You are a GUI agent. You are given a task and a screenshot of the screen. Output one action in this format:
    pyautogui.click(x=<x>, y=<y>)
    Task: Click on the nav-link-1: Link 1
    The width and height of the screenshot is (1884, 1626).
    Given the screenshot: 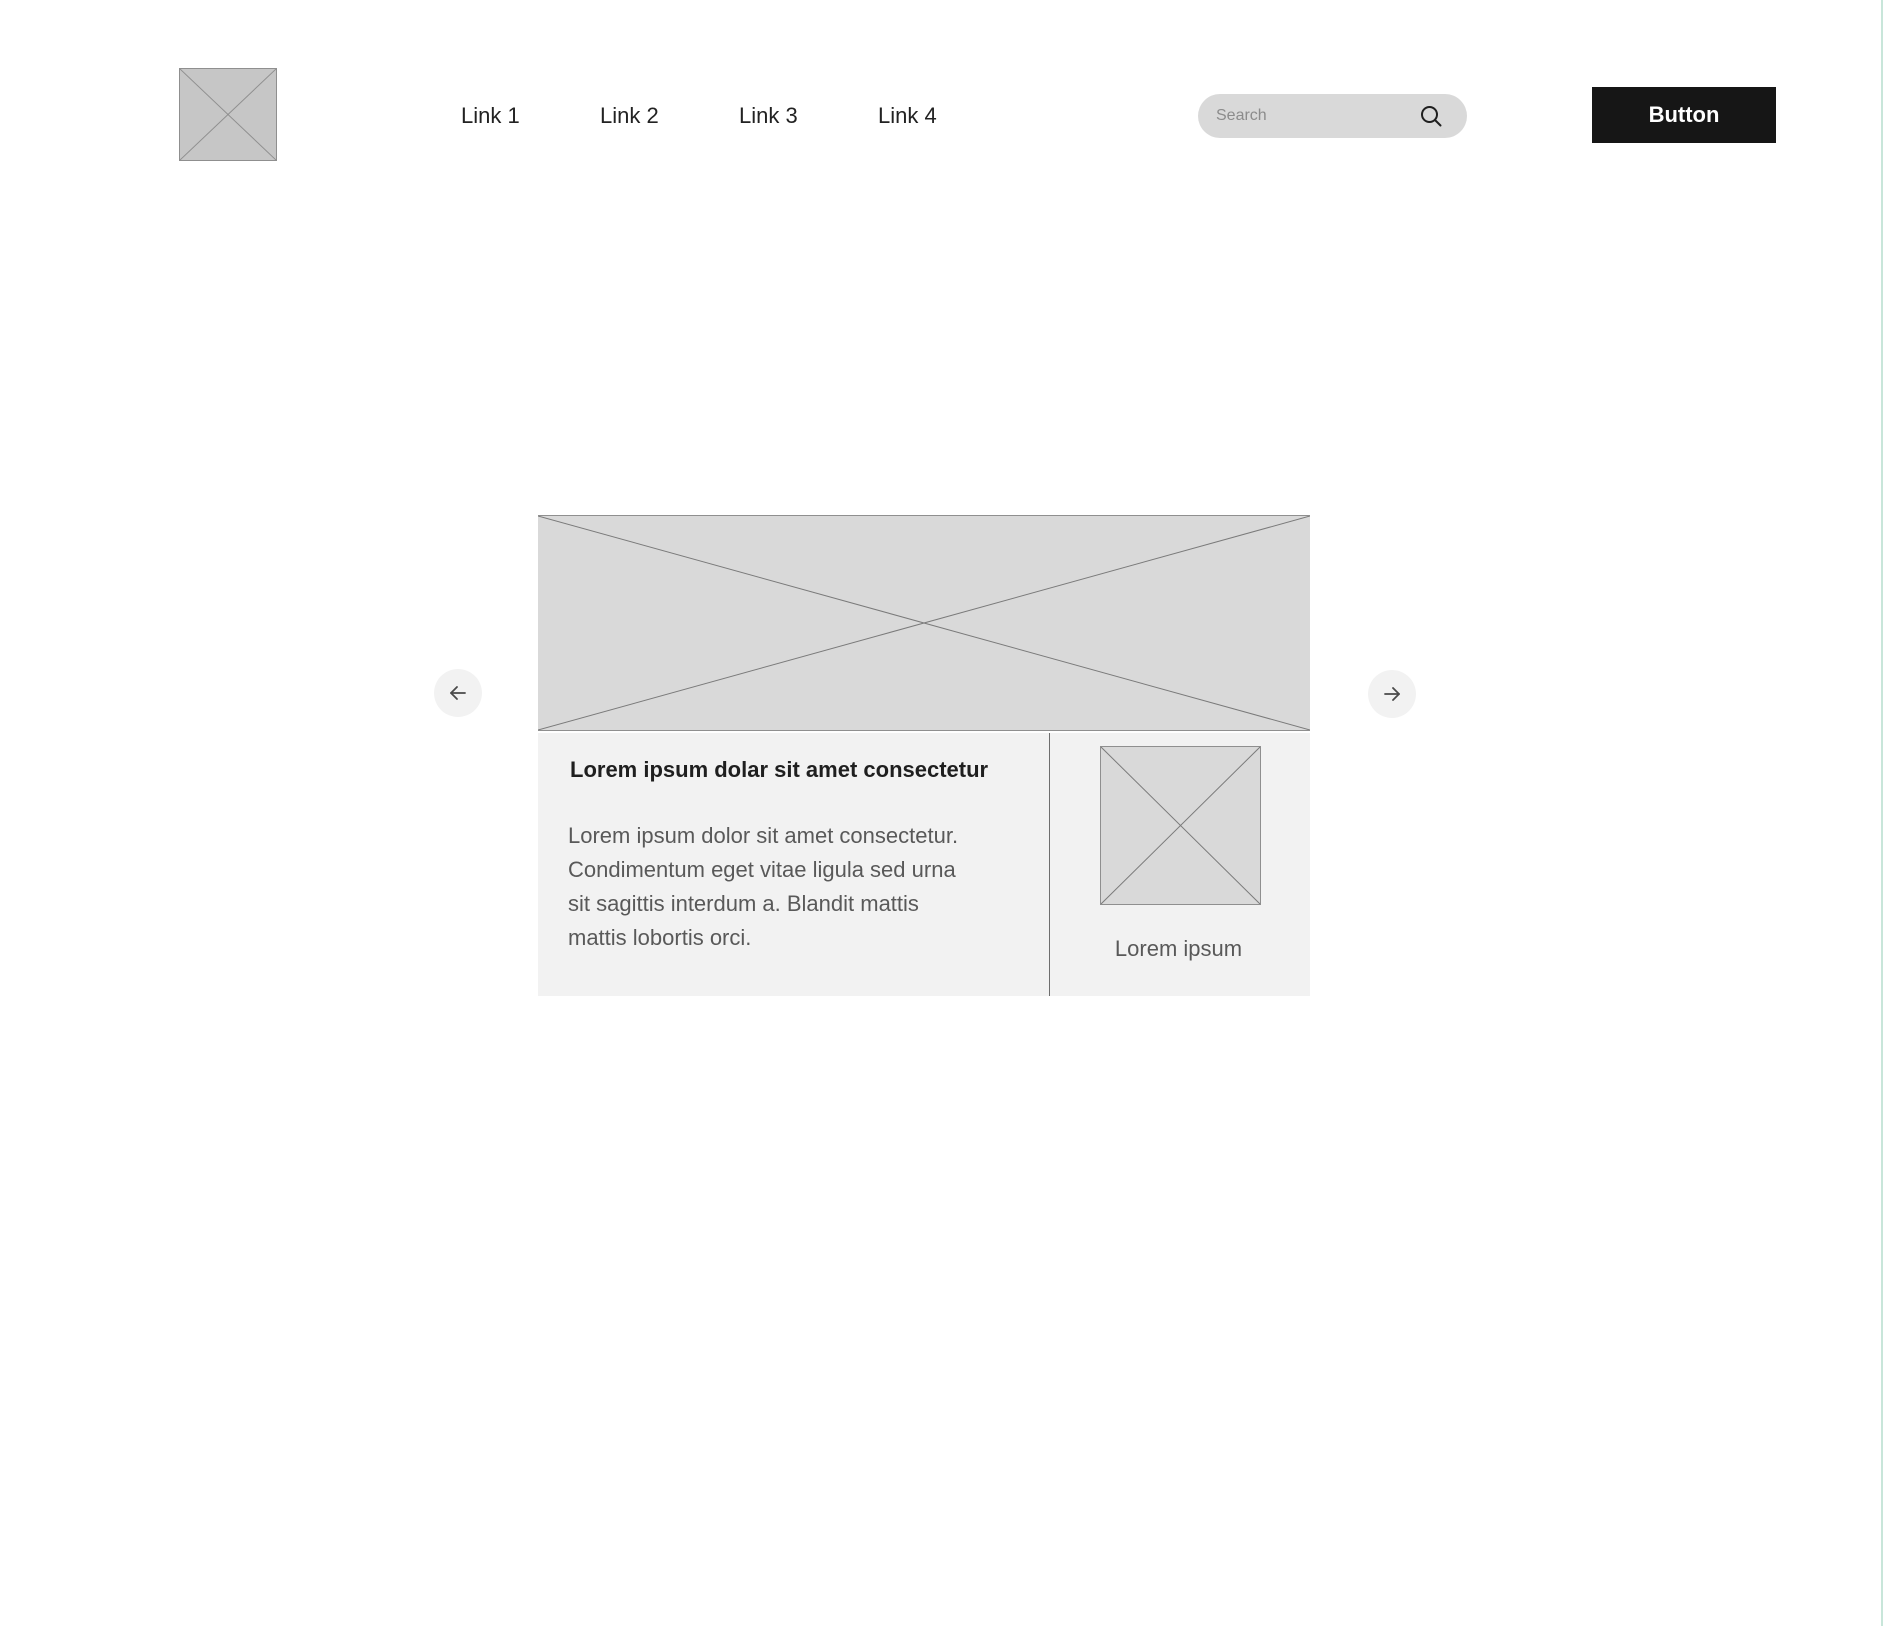 What is the action you would take?
    pyautogui.click(x=490, y=116)
    